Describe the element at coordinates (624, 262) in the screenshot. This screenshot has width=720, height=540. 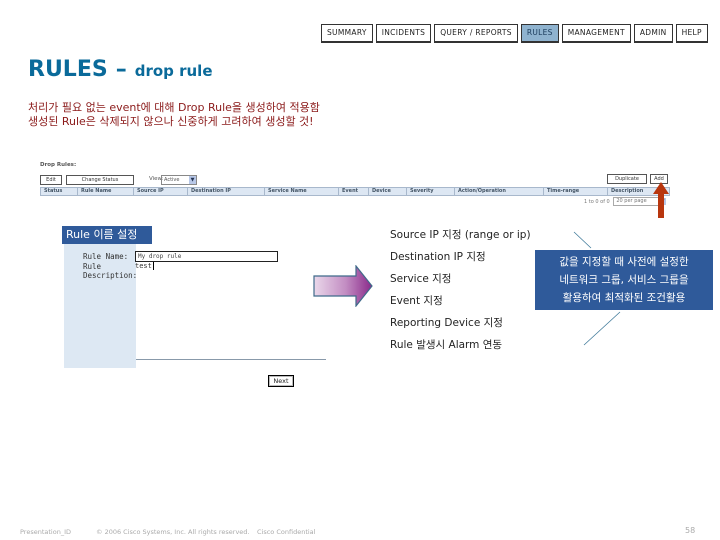
I see `callout-line-1: 값을 지정할 때 사전에 설정한` at that location.